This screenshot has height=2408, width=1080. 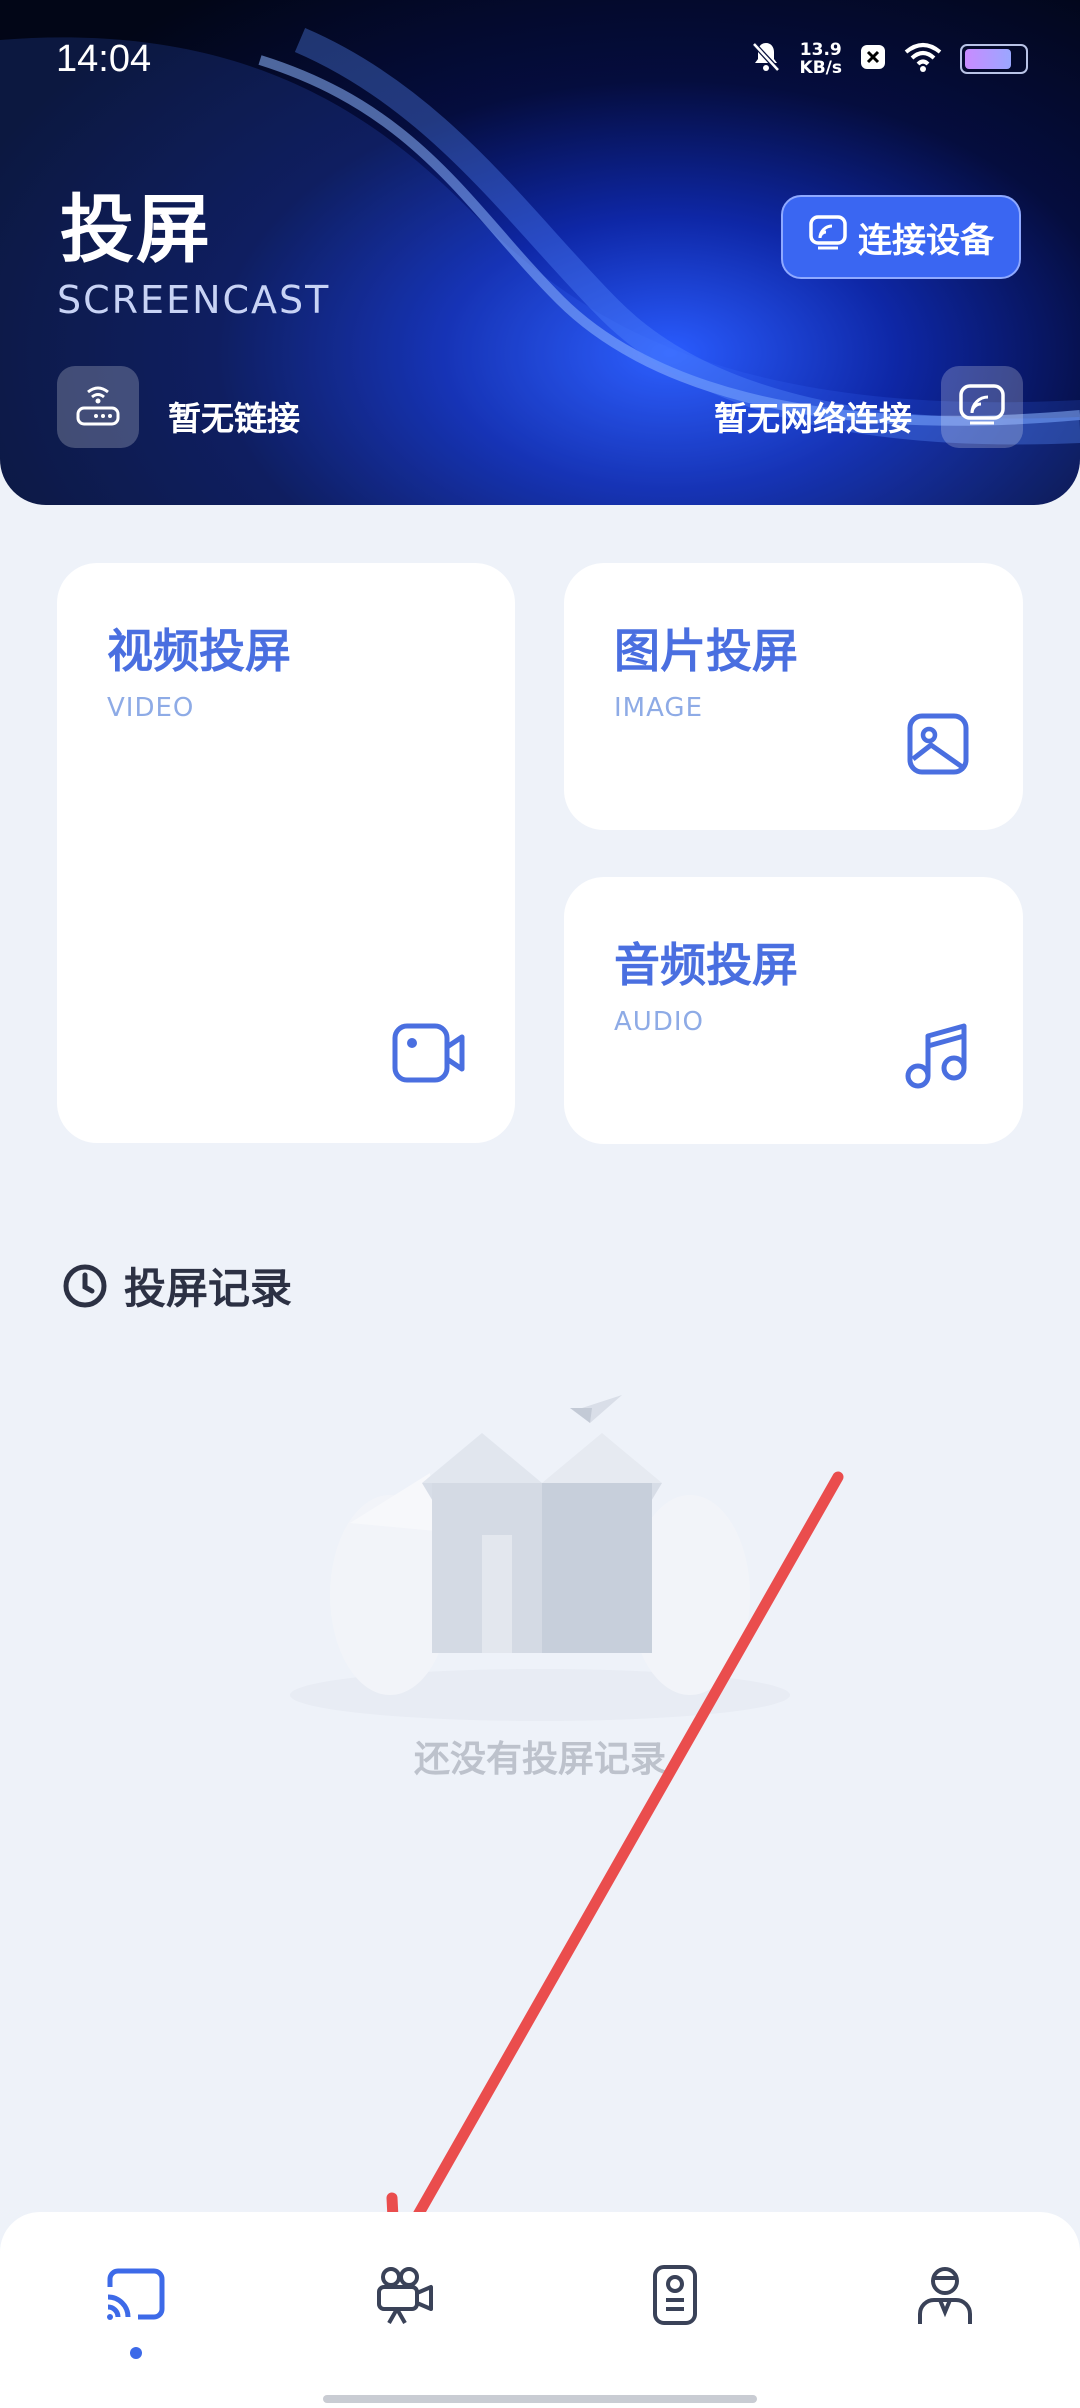 What do you see at coordinates (793, 696) in the screenshot?
I see `image-cast-card: 图片投屏 IMAGE` at bounding box center [793, 696].